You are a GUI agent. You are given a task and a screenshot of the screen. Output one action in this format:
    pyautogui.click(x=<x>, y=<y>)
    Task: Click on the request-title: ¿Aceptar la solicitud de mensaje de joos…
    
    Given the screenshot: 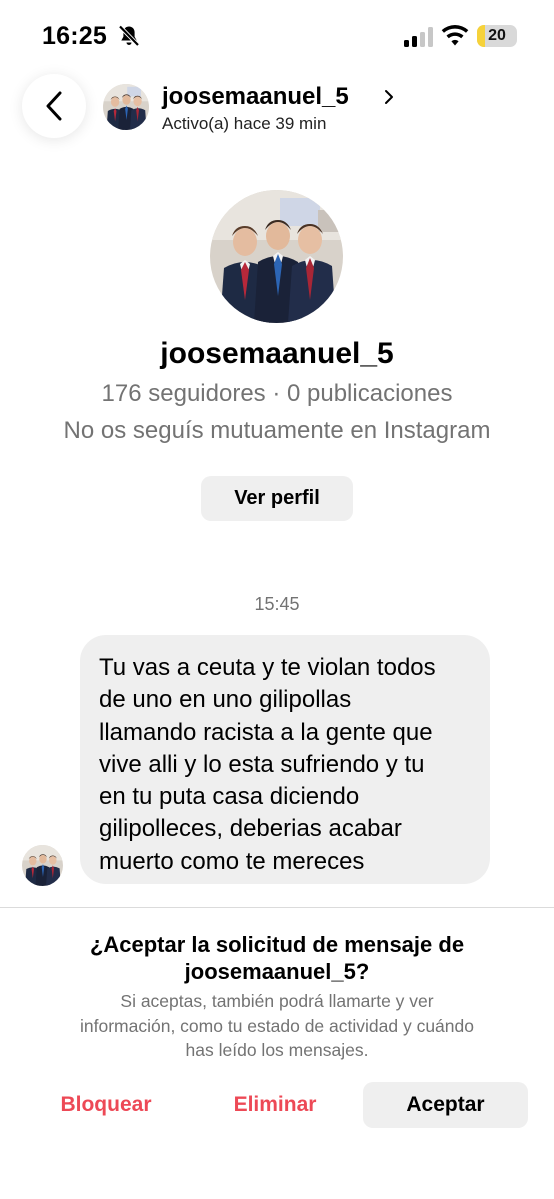 What is the action you would take?
    pyautogui.click(x=277, y=958)
    